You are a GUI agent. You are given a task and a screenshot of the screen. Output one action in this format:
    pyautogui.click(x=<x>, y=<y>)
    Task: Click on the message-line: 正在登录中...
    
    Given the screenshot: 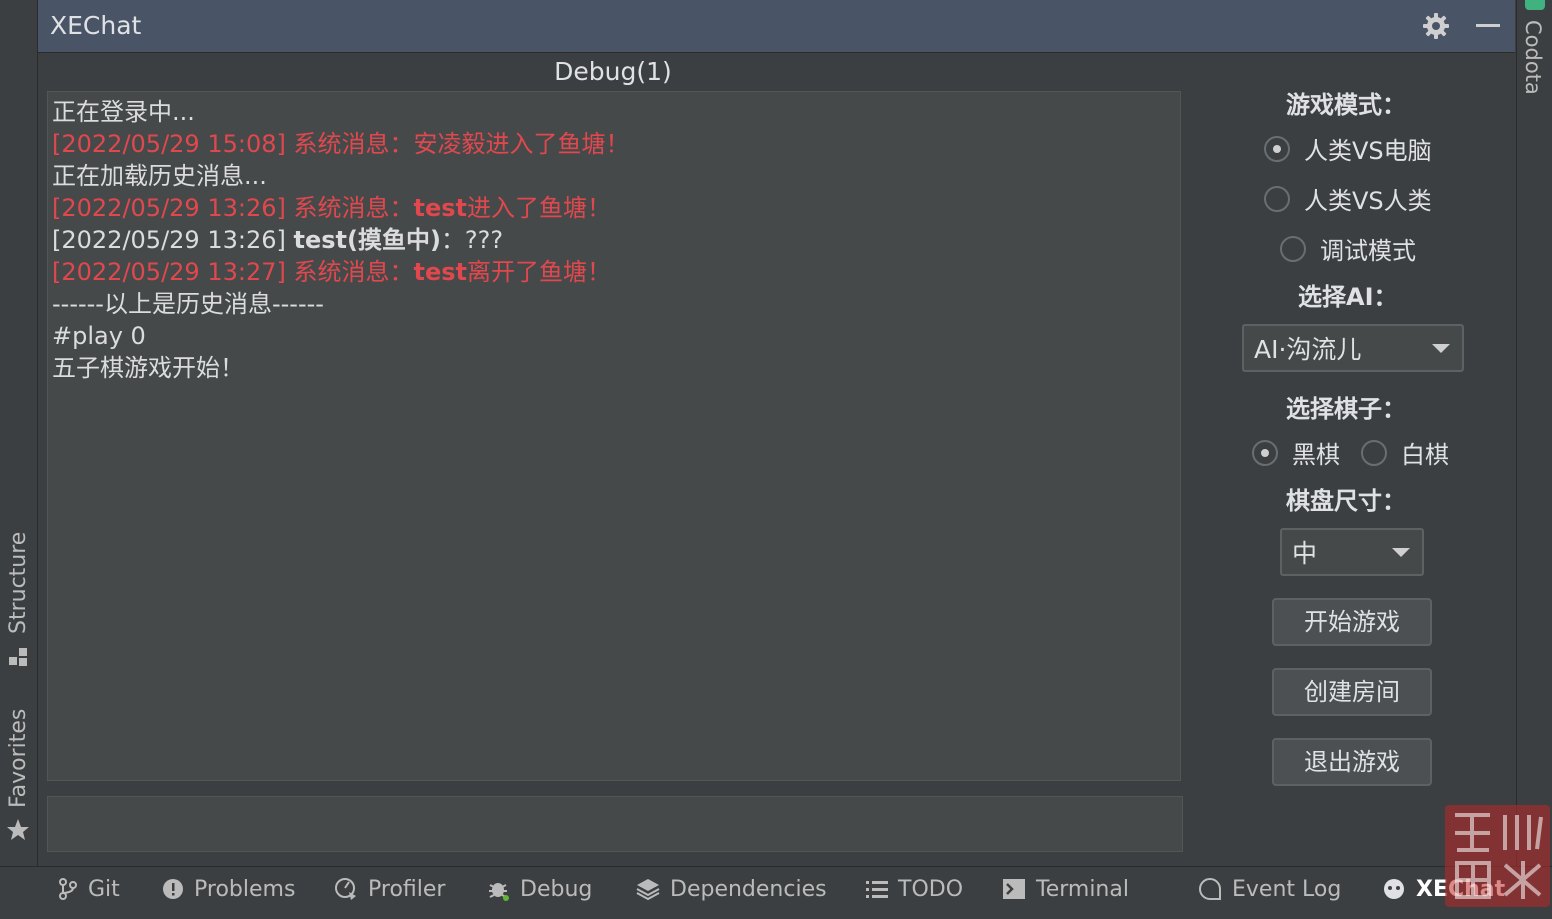 What is the action you would take?
    pyautogui.click(x=123, y=112)
    